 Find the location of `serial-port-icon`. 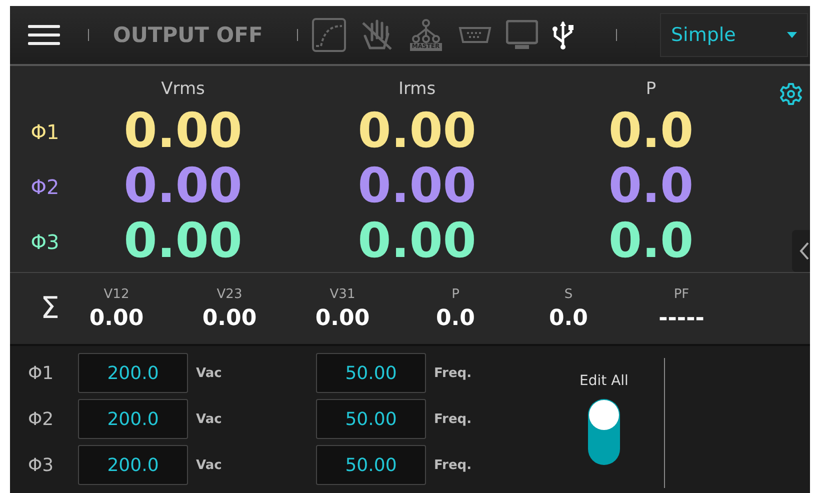

serial-port-icon is located at coordinates (475, 35).